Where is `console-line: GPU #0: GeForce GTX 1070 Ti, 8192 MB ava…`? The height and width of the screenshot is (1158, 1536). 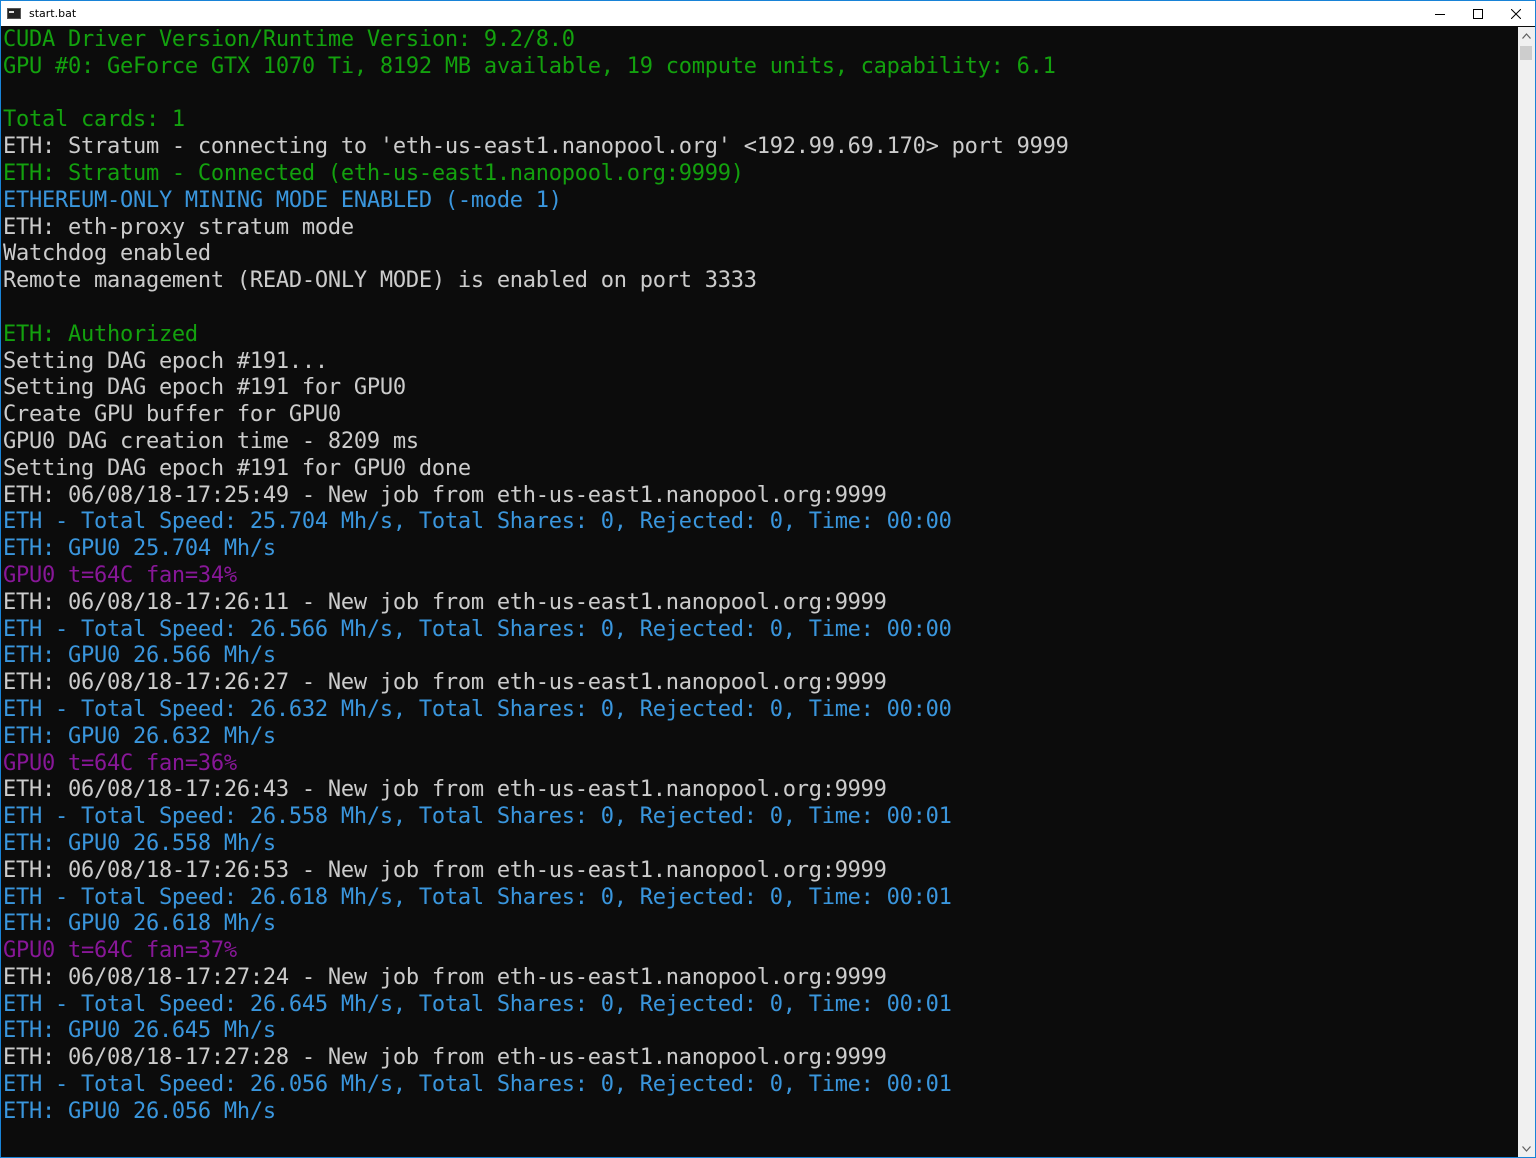 console-line: GPU #0: GeForce GTX 1070 Ti, 8192 MB ava… is located at coordinates (529, 66).